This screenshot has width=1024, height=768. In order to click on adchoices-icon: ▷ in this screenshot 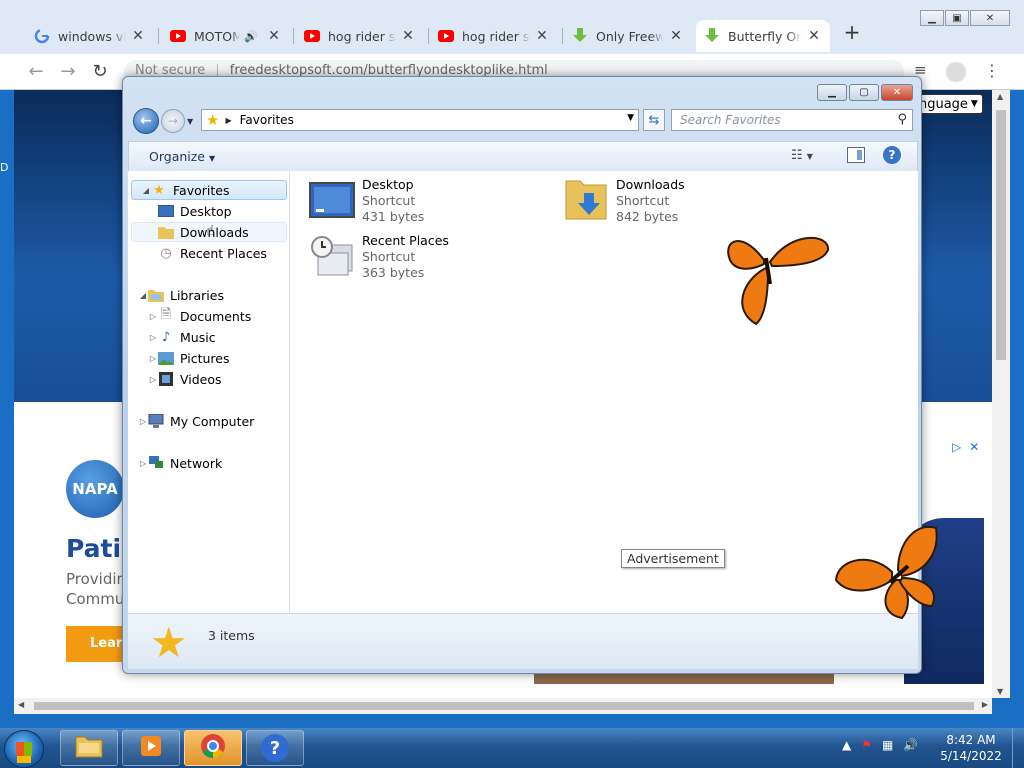, I will do `click(956, 447)`.